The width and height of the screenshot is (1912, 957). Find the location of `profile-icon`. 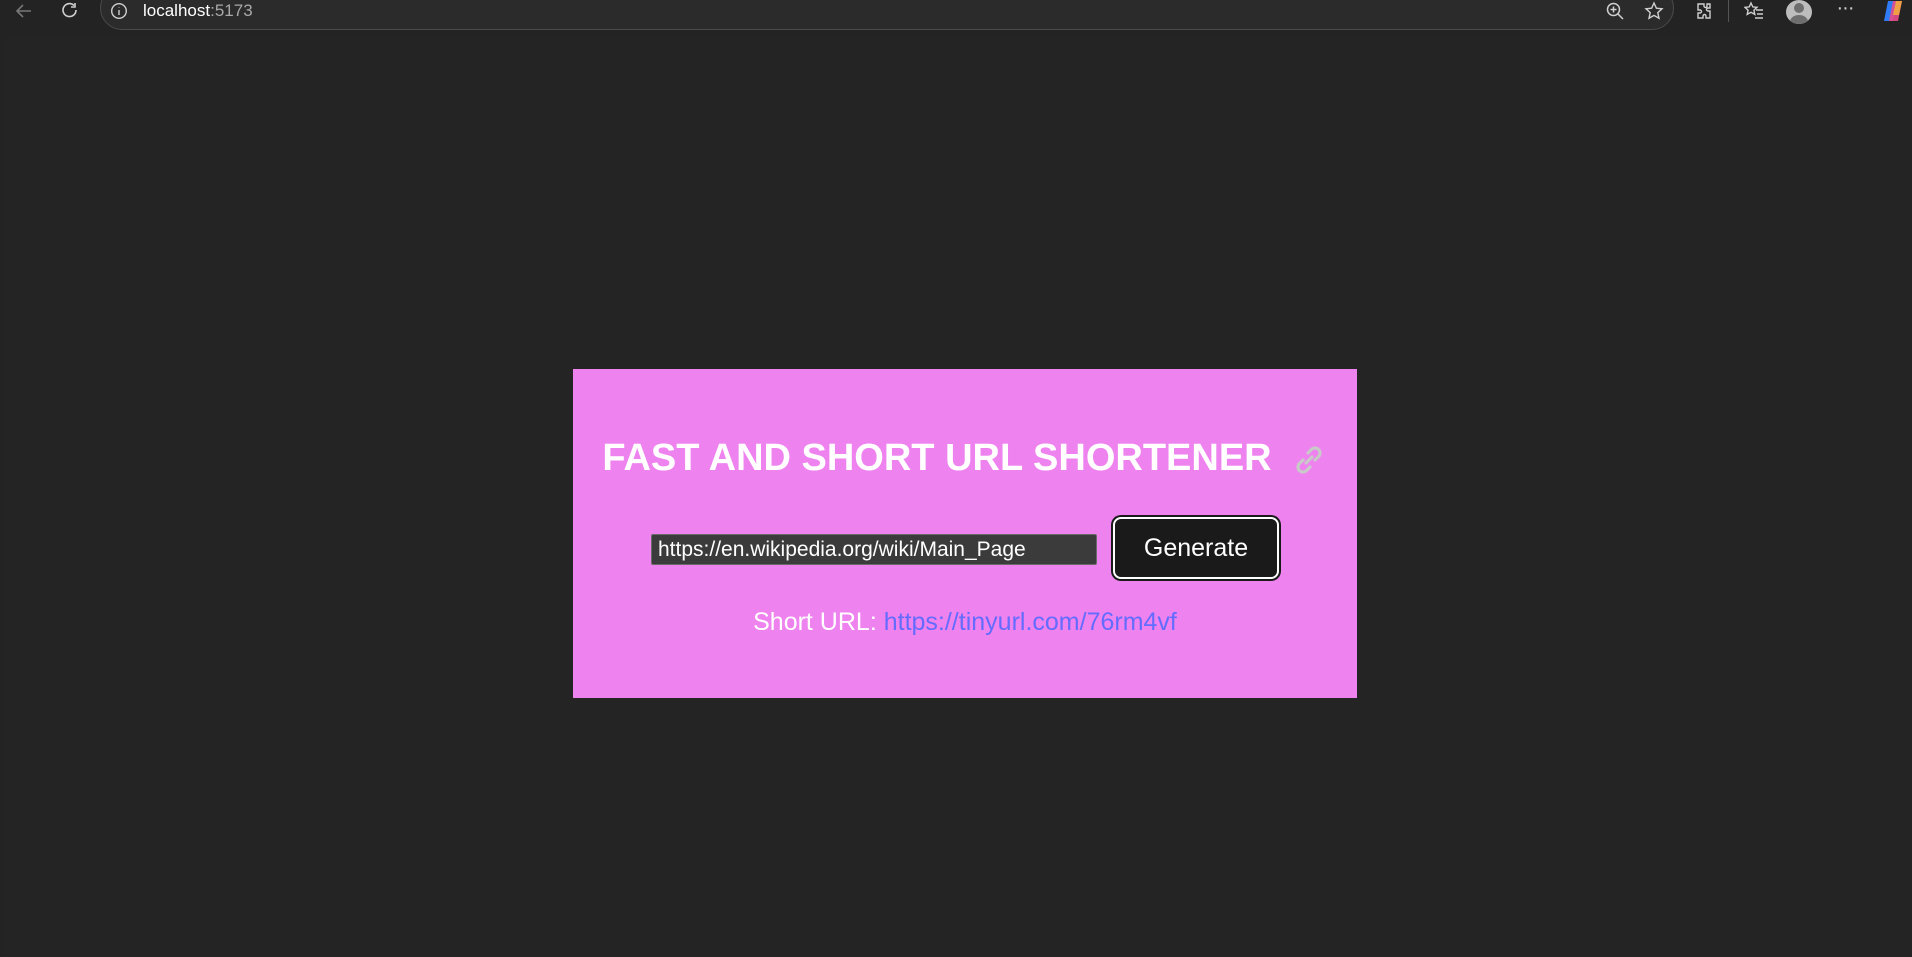

profile-icon is located at coordinates (1799, 12).